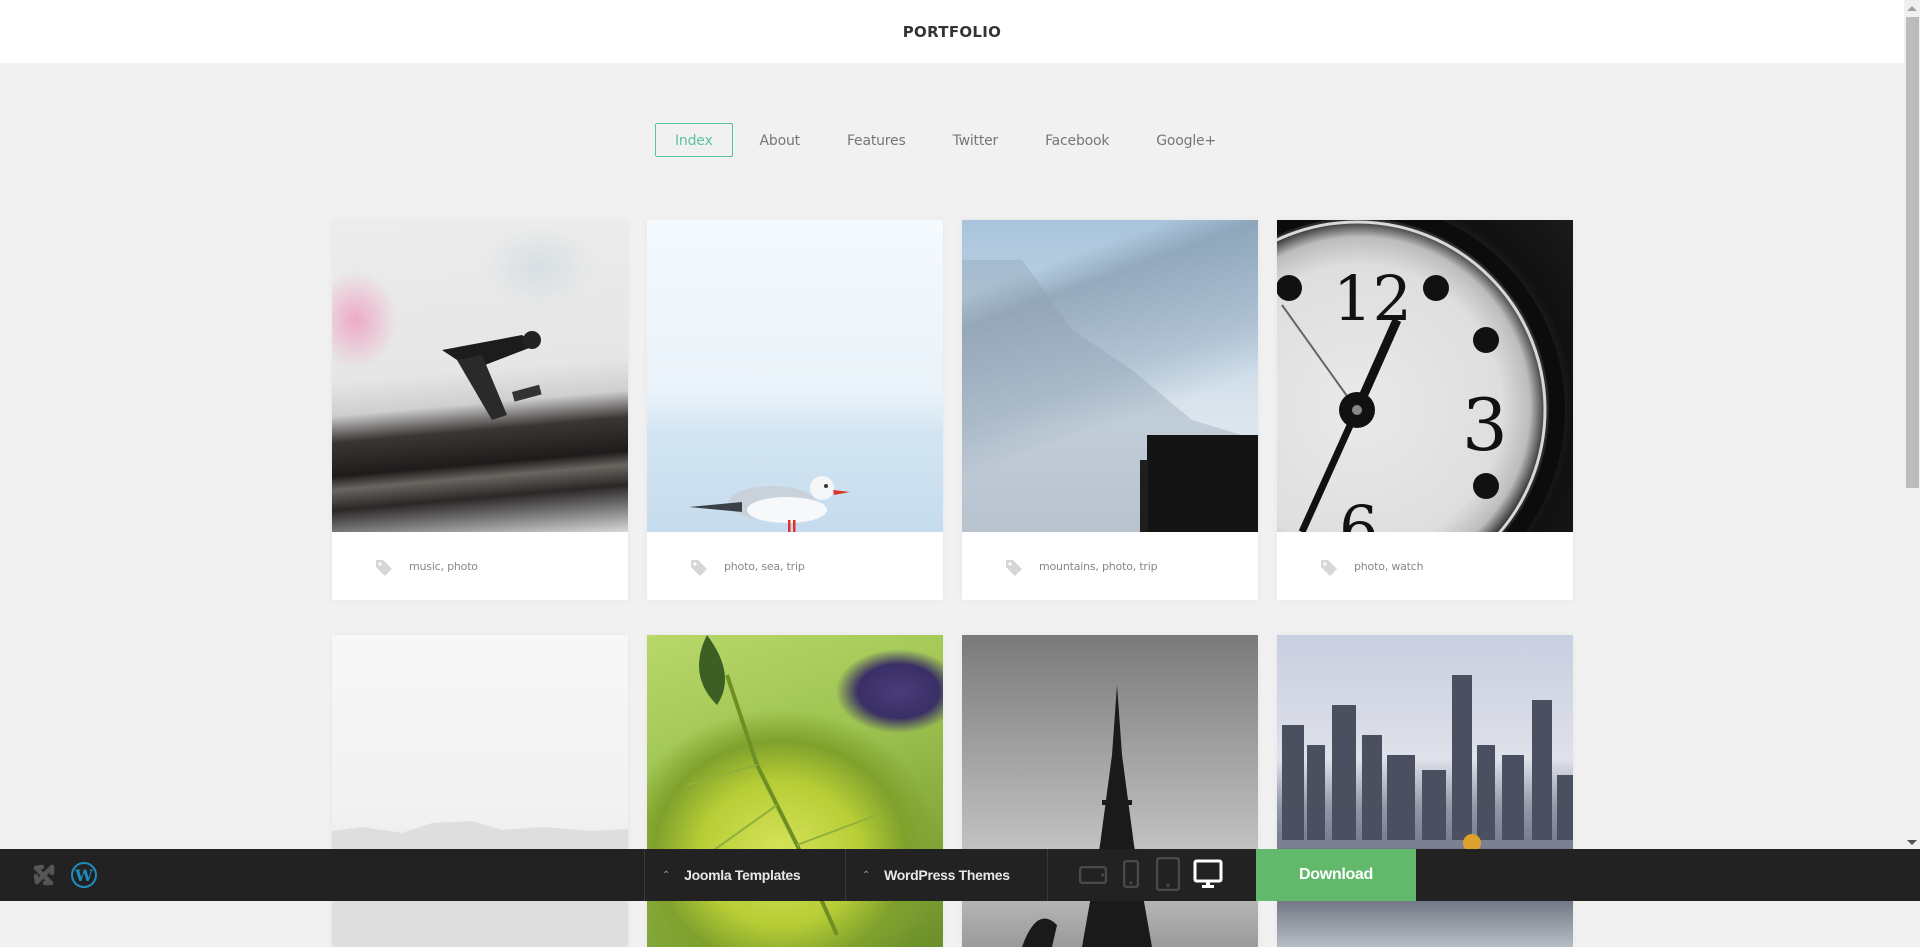 The height and width of the screenshot is (947, 1920). Describe the element at coordinates (764, 566) in the screenshot. I see `card-tags: photo, sea, trip` at that location.